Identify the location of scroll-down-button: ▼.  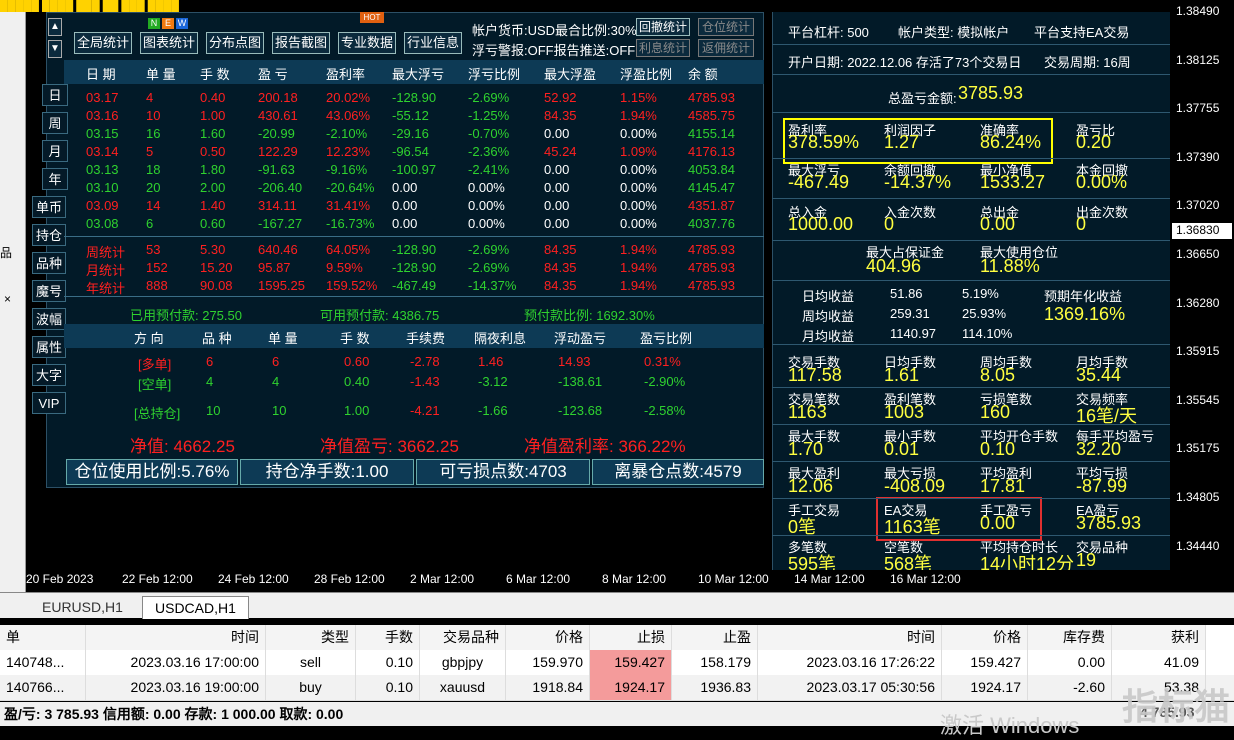
(55, 49).